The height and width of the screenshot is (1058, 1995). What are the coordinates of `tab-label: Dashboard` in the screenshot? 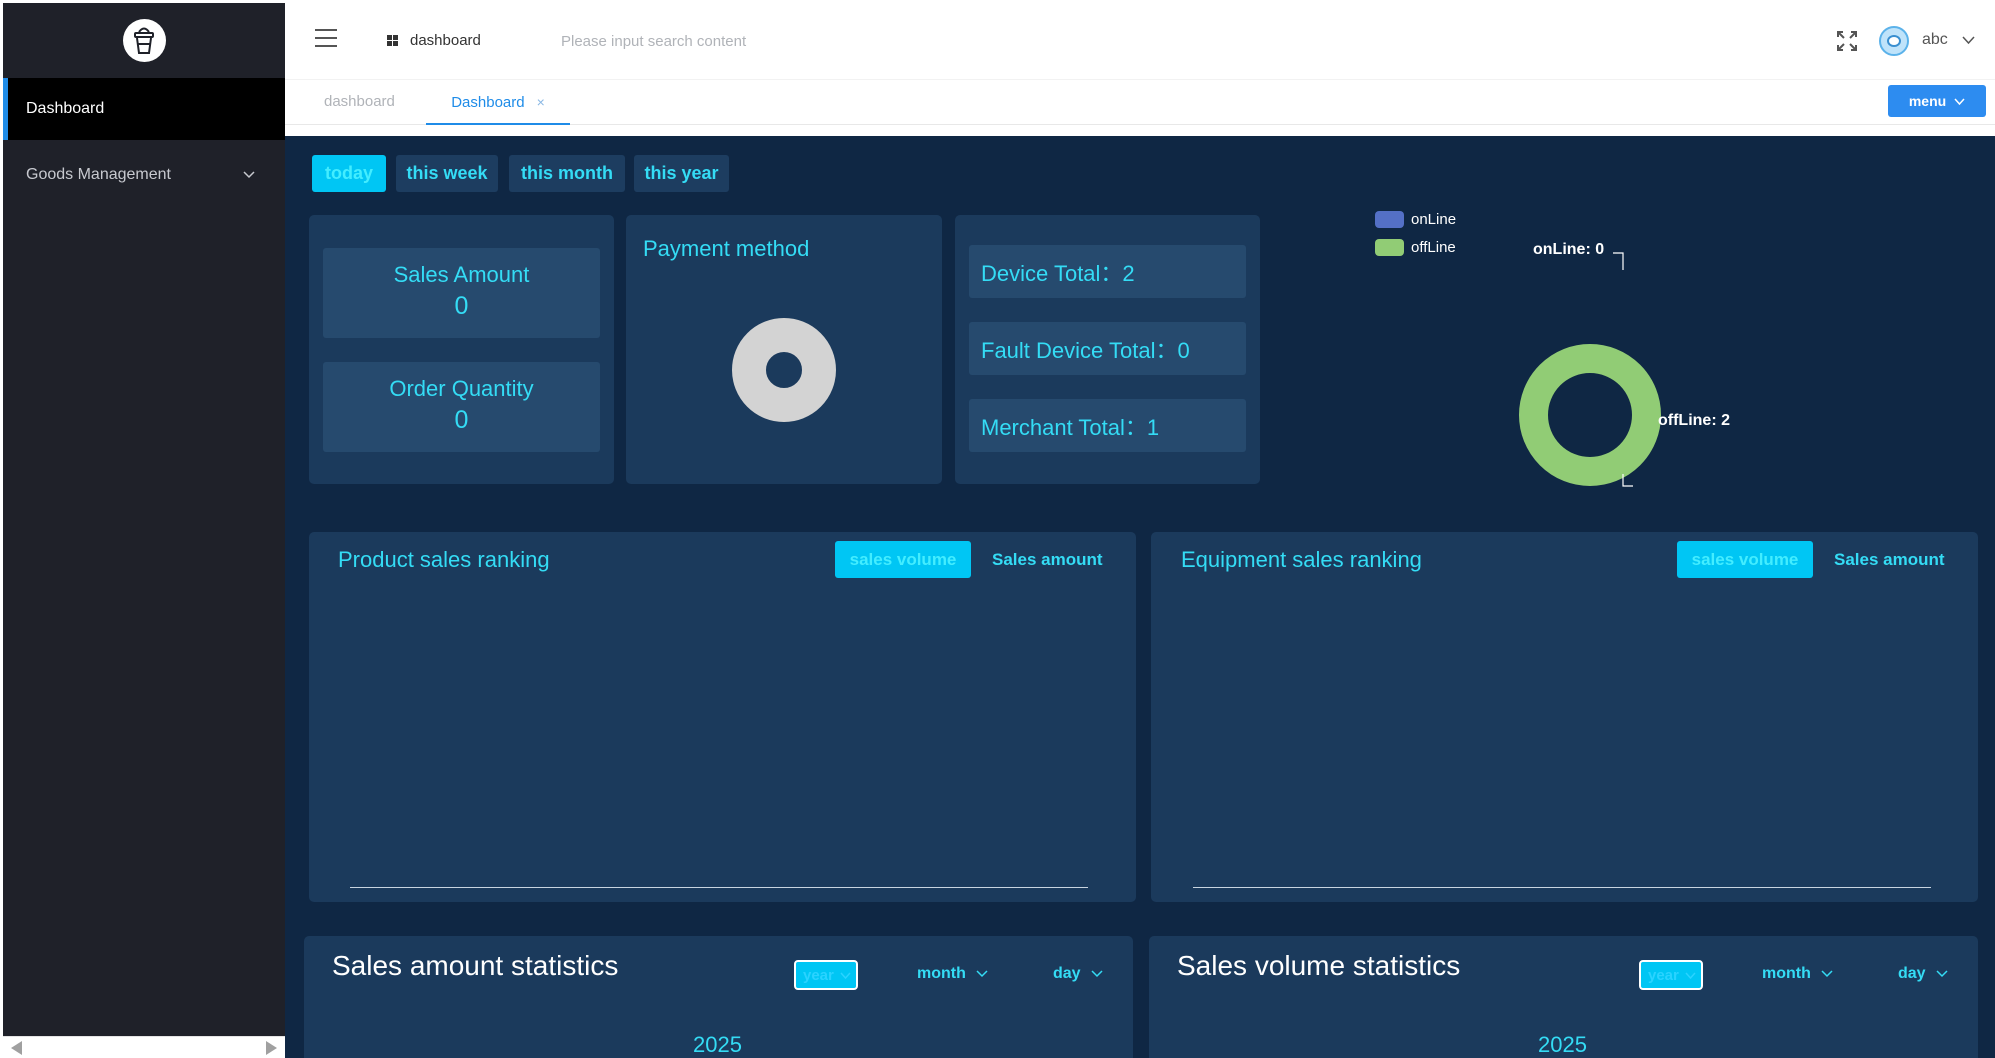 It's located at (488, 102).